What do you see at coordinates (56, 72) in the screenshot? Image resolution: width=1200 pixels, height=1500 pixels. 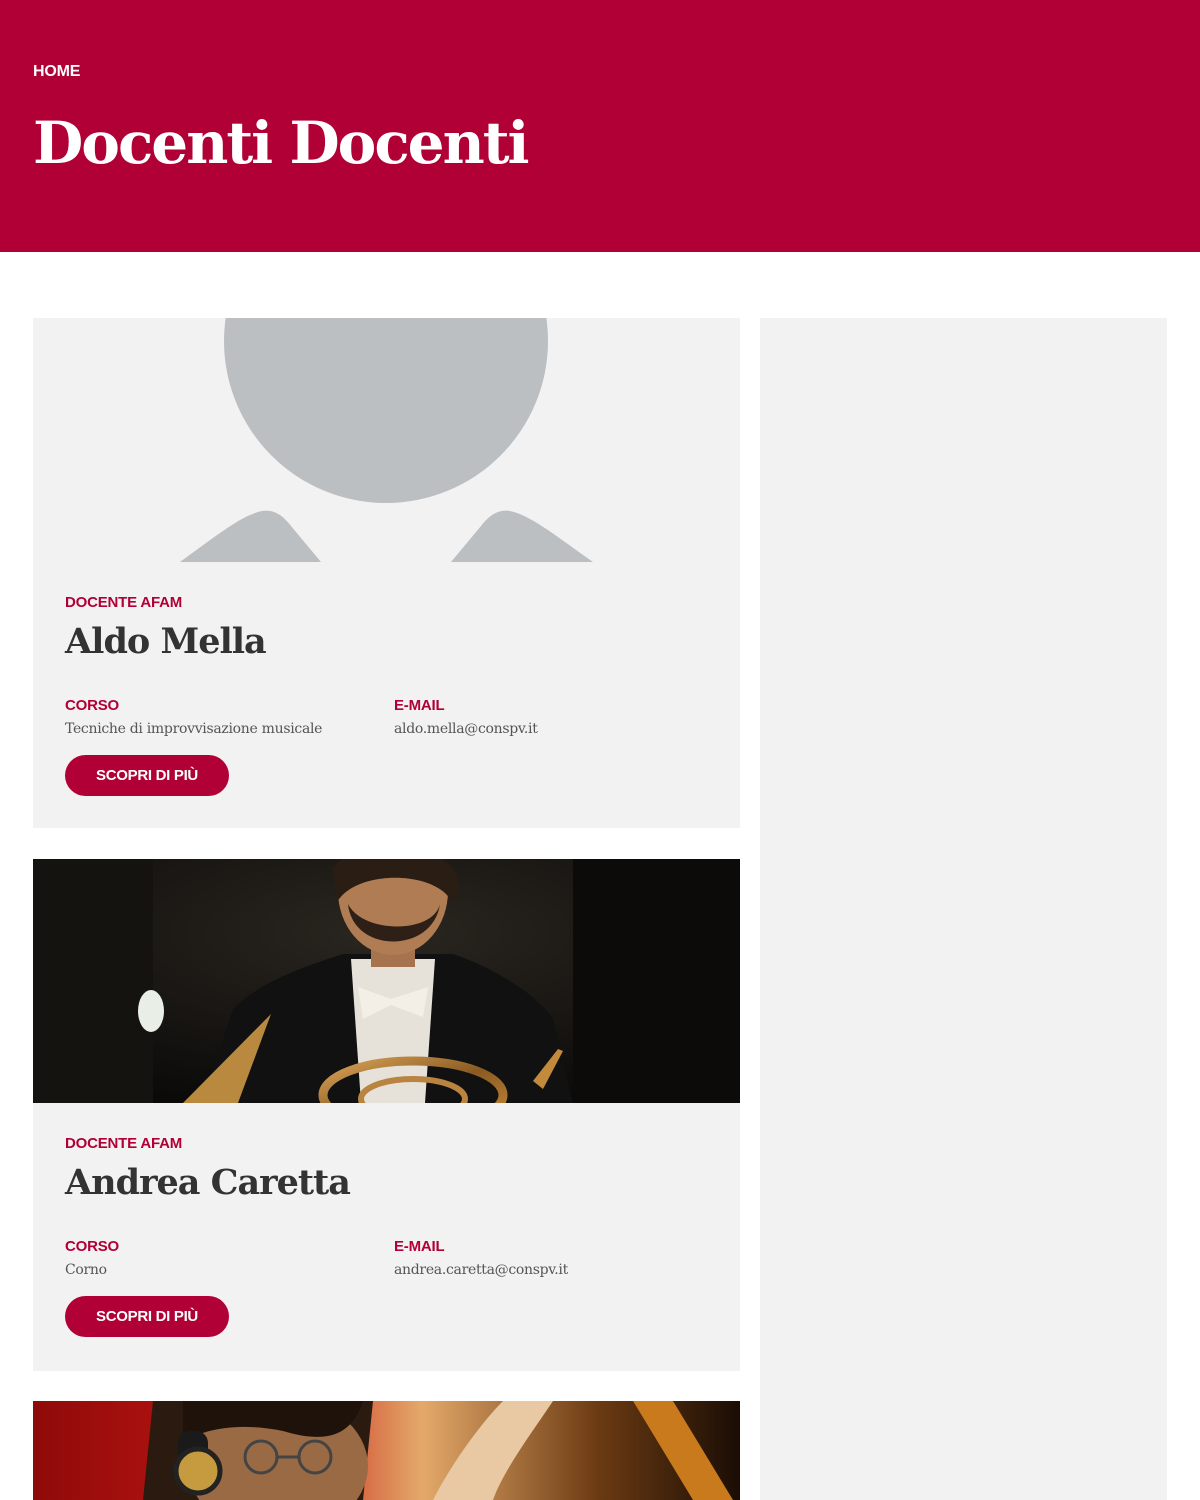 I see `breadcrumb-home: HOME` at bounding box center [56, 72].